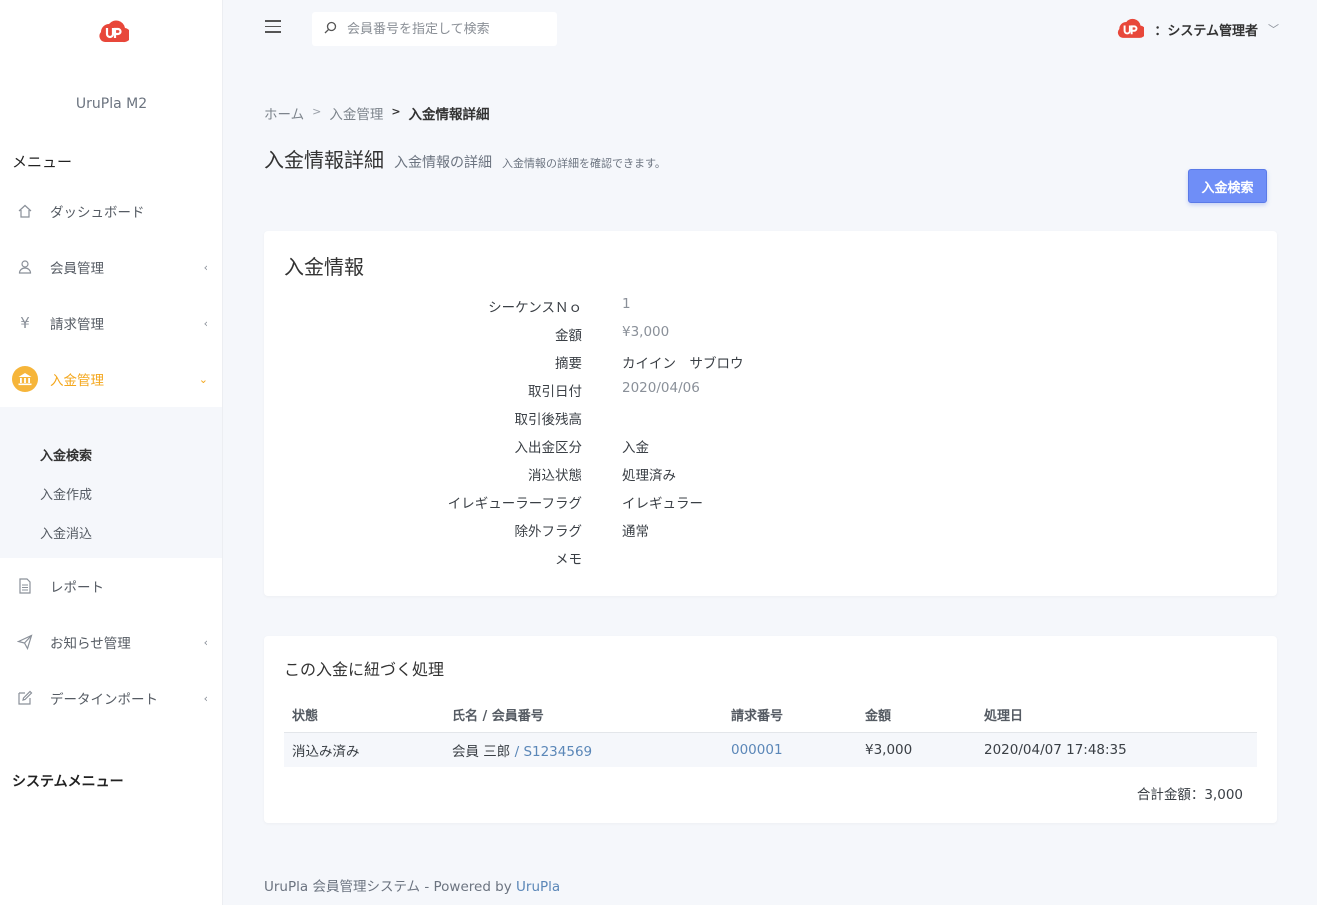 This screenshot has width=1317, height=905. I want to click on submenu-item-payment-create: 入金作成, so click(66, 493).